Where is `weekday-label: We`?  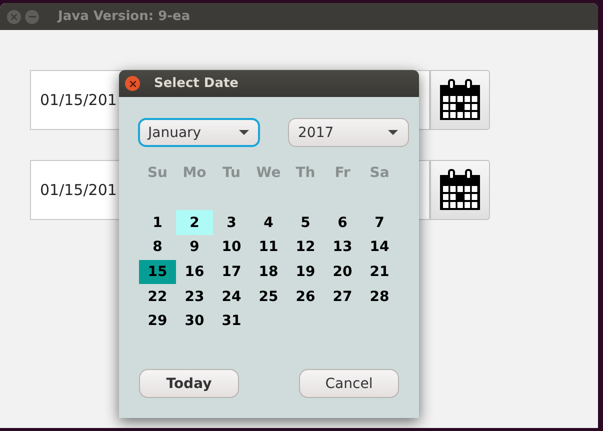
weekday-label: We is located at coordinates (268, 174).